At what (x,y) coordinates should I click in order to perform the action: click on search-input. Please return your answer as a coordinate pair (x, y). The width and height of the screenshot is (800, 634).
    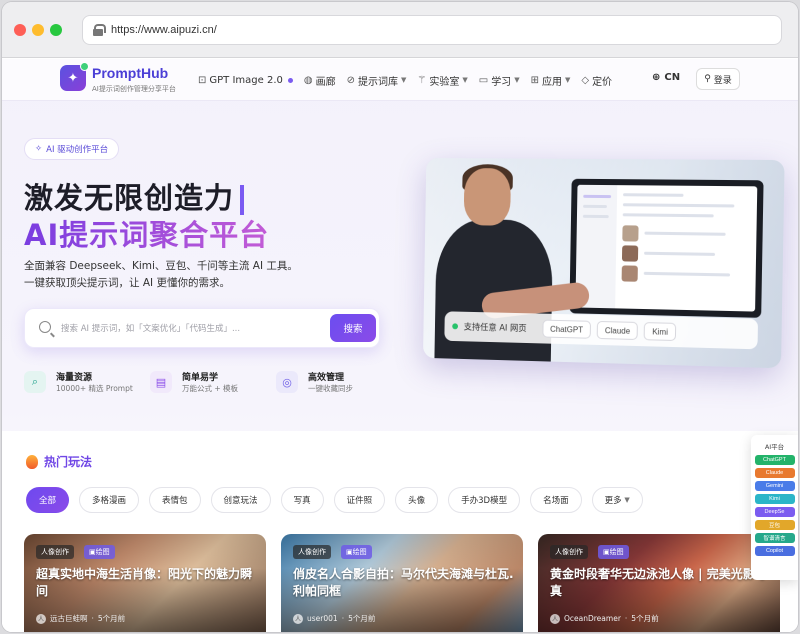
    Looking at the image, I should click on (171, 329).